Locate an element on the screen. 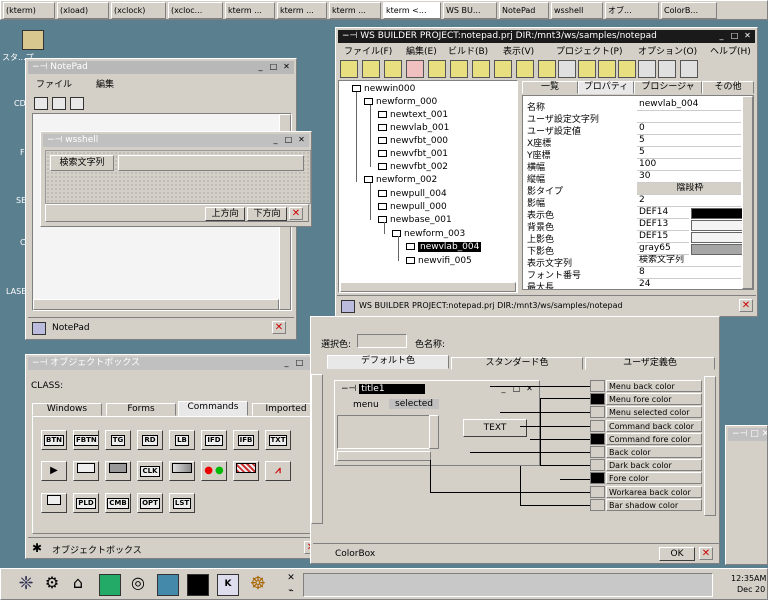 This screenshot has width=768, height=600. lamp-object-button: ● ● is located at coordinates (214, 471).